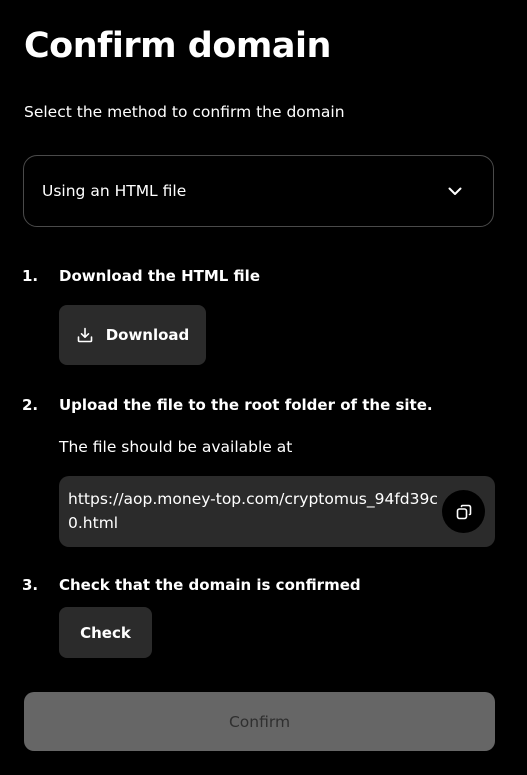  What do you see at coordinates (114, 191) in the screenshot?
I see `method-select-value: Using an HTML file` at bounding box center [114, 191].